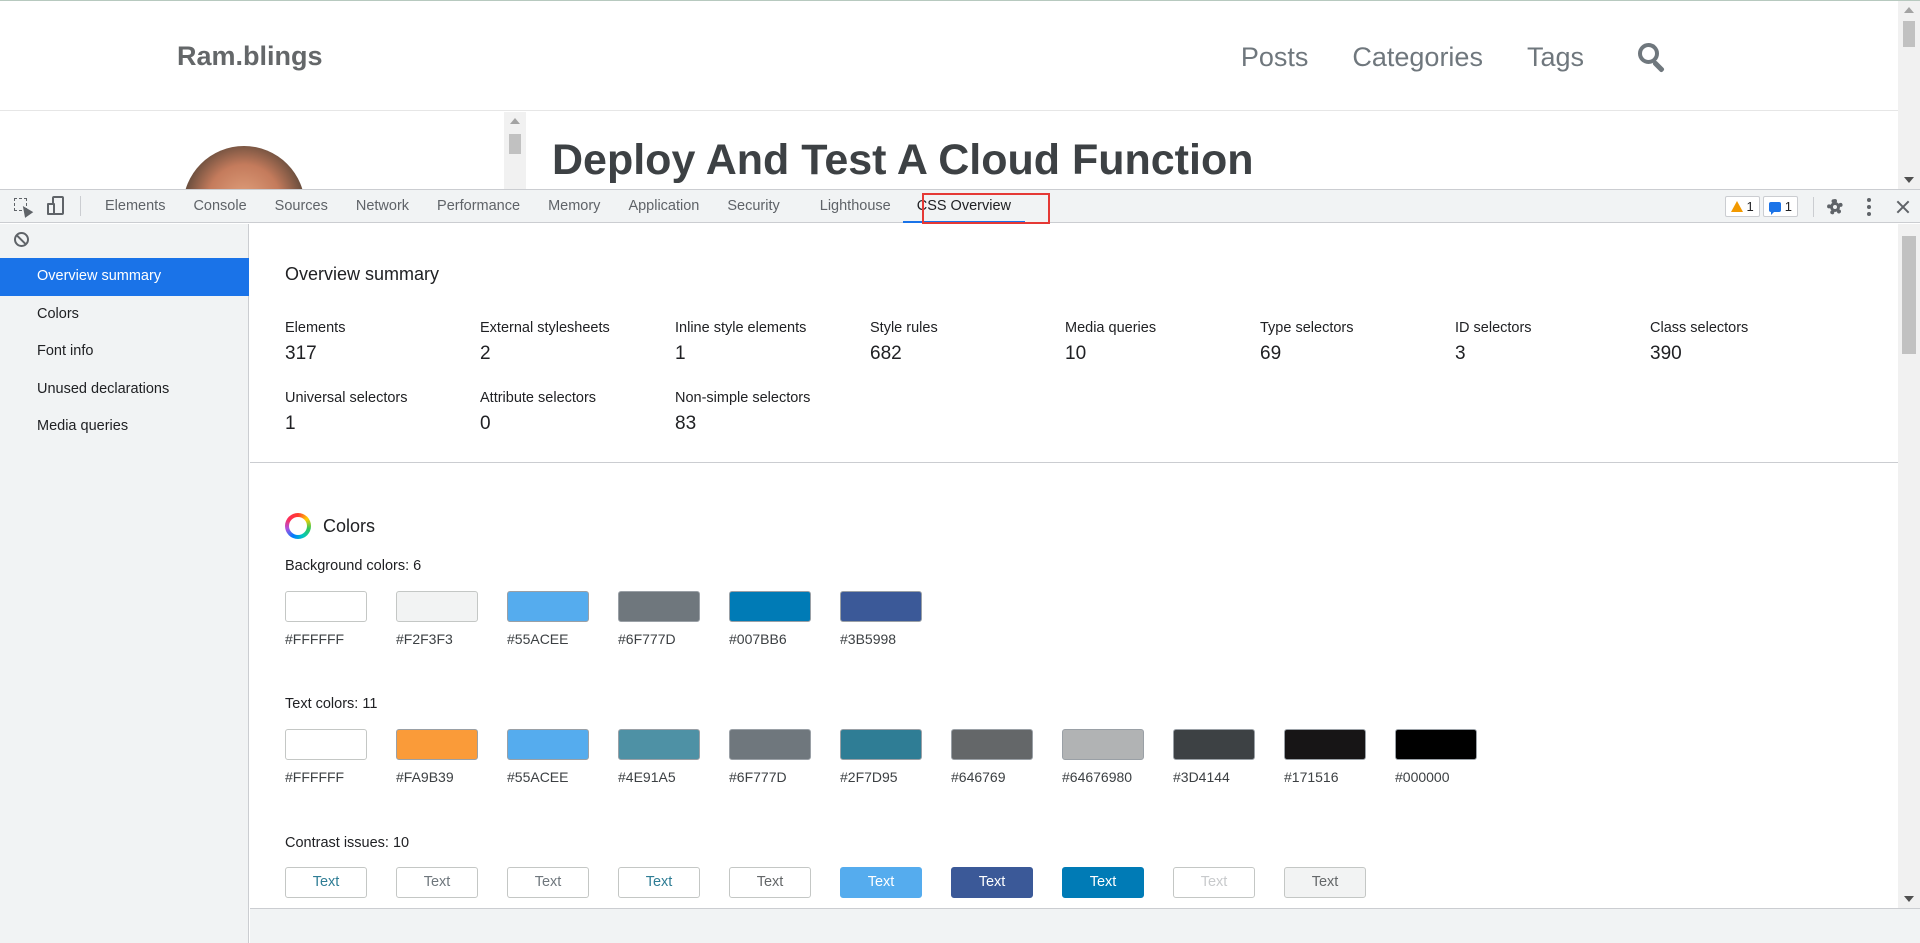  Describe the element at coordinates (219, 206) in the screenshot. I see `tab-console: Console` at that location.